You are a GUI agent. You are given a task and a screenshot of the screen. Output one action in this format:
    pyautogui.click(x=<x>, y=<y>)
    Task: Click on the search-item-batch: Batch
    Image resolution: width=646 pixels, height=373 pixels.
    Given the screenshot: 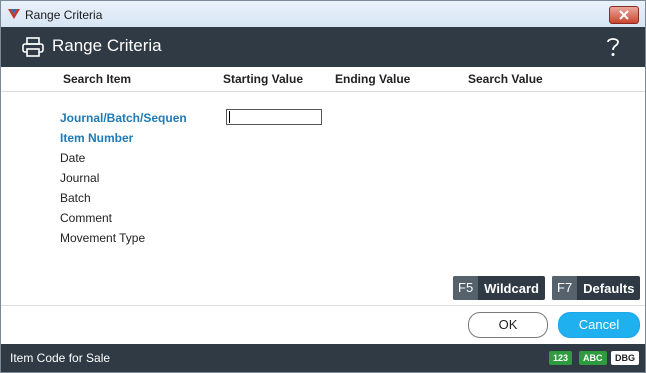 What is the action you would take?
    pyautogui.click(x=75, y=198)
    